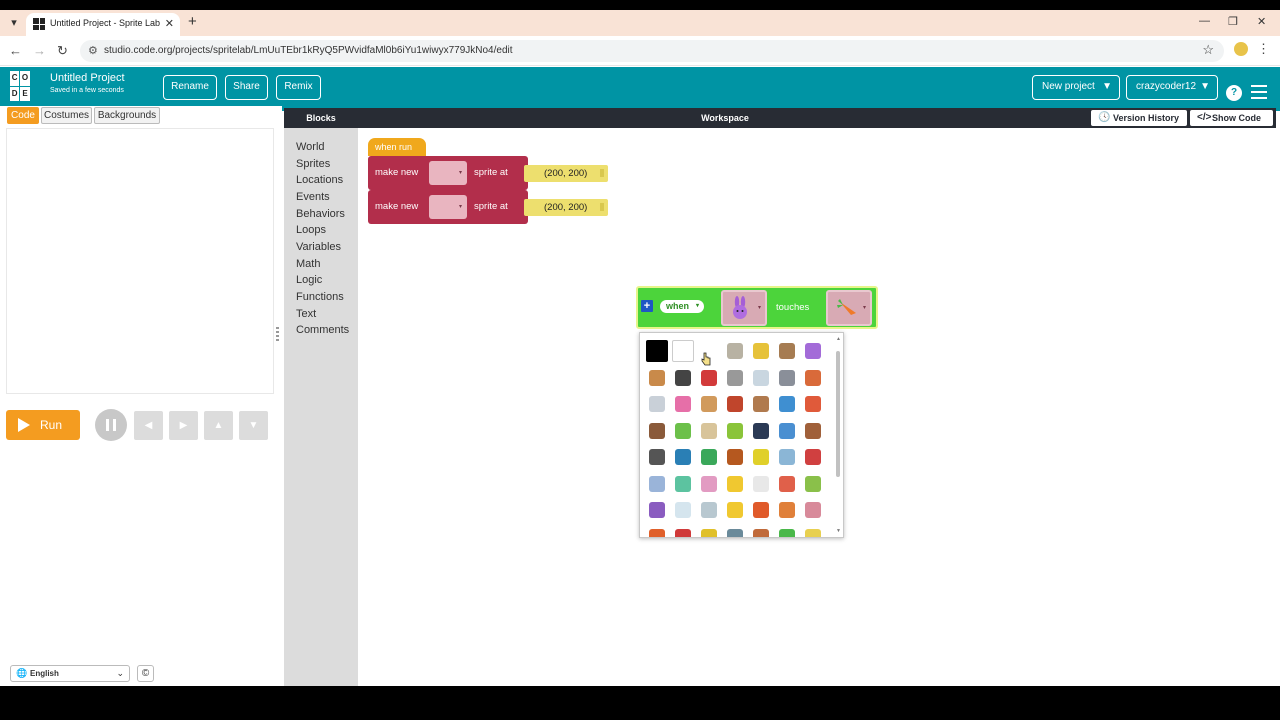 This screenshot has width=1280, height=720. Describe the element at coordinates (62, 51) in the screenshot. I see `reload-icon: ↻` at that location.